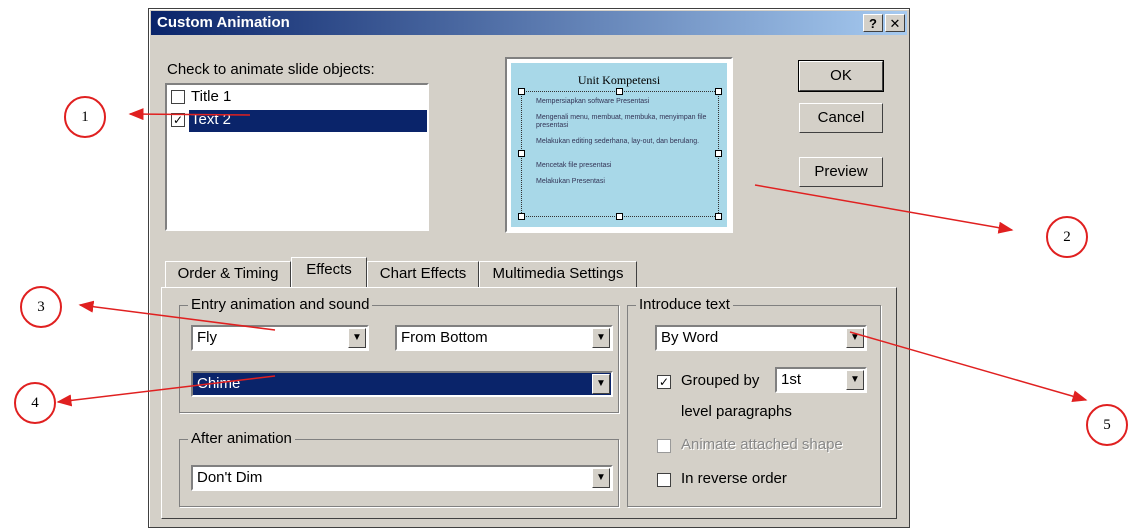 Image resolution: width=1144 pixels, height=529 pixels. Describe the element at coordinates (402, 478) in the screenshot. I see `after-animation-dropdown: Don't Dim ▼` at that location.